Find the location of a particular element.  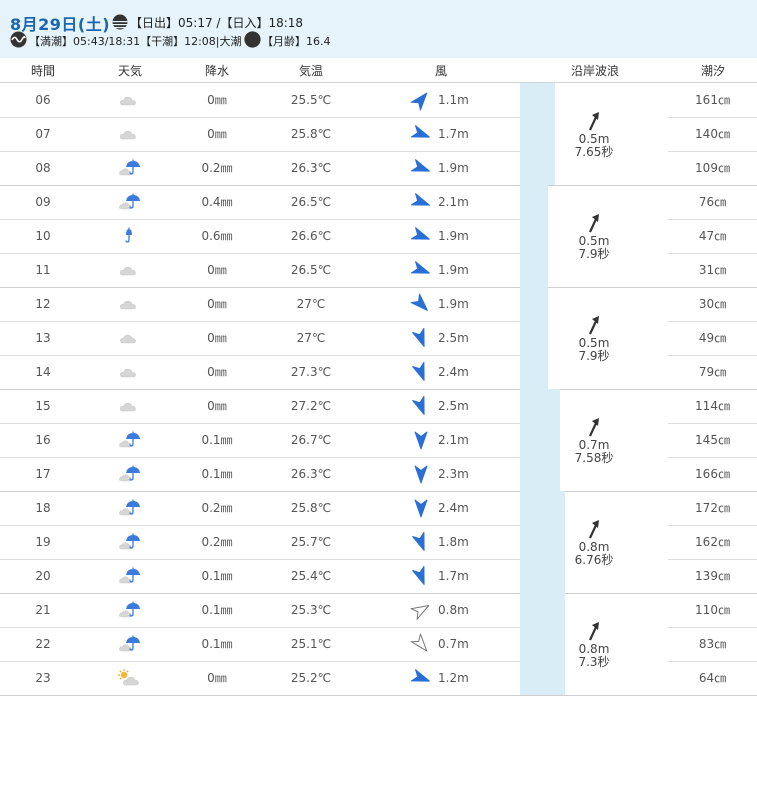

col-header-wave: 沿岸波浪 is located at coordinates (594, 71).